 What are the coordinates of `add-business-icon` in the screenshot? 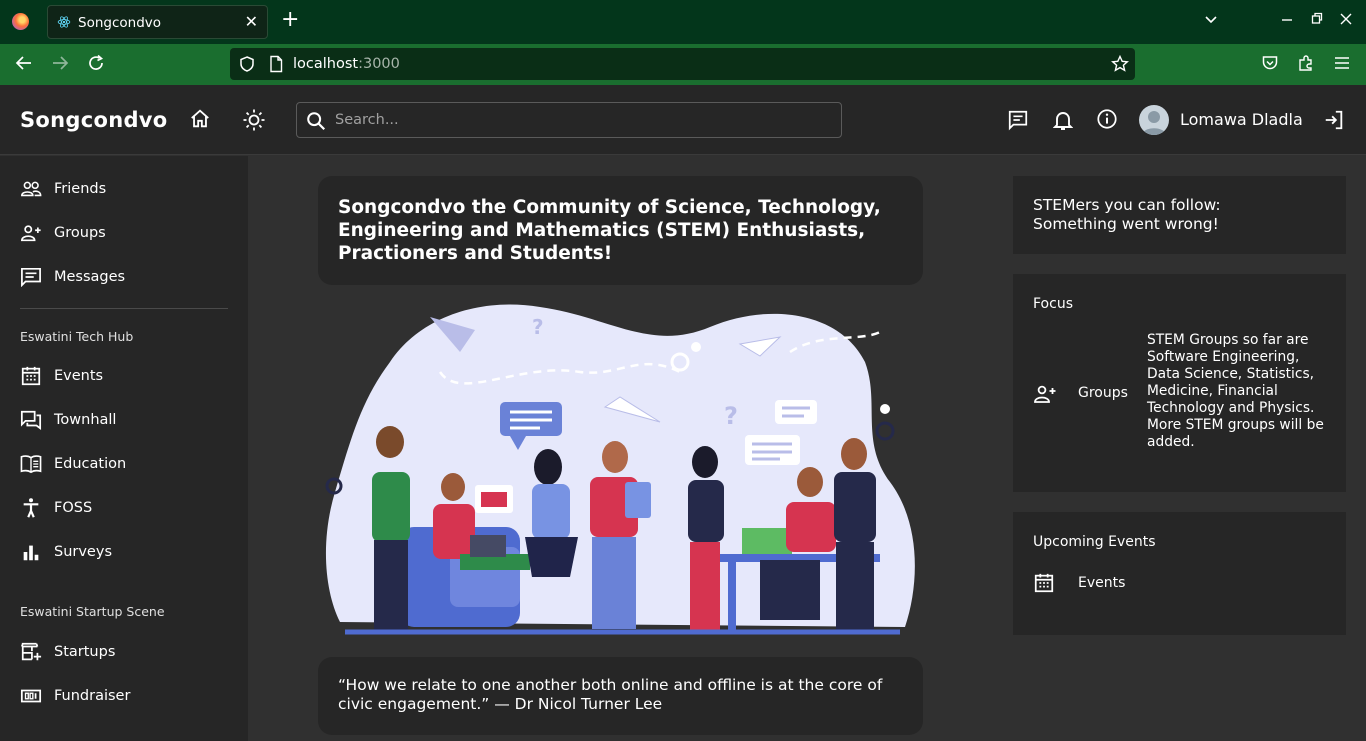 It's located at (31, 651).